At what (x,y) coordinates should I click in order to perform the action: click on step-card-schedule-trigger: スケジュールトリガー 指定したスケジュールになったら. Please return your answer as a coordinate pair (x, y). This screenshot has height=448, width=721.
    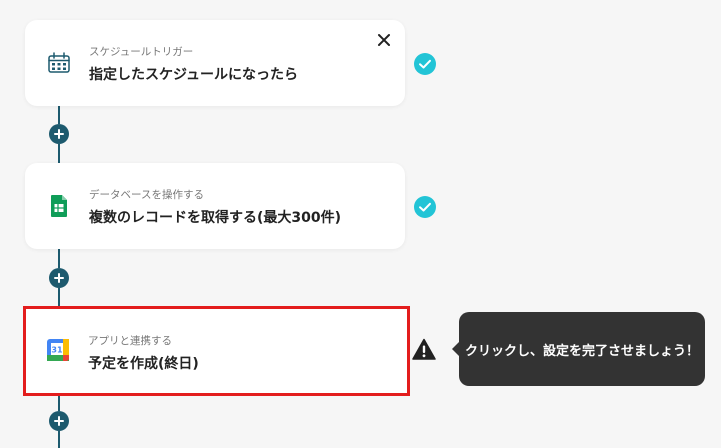
    Looking at the image, I should click on (215, 63).